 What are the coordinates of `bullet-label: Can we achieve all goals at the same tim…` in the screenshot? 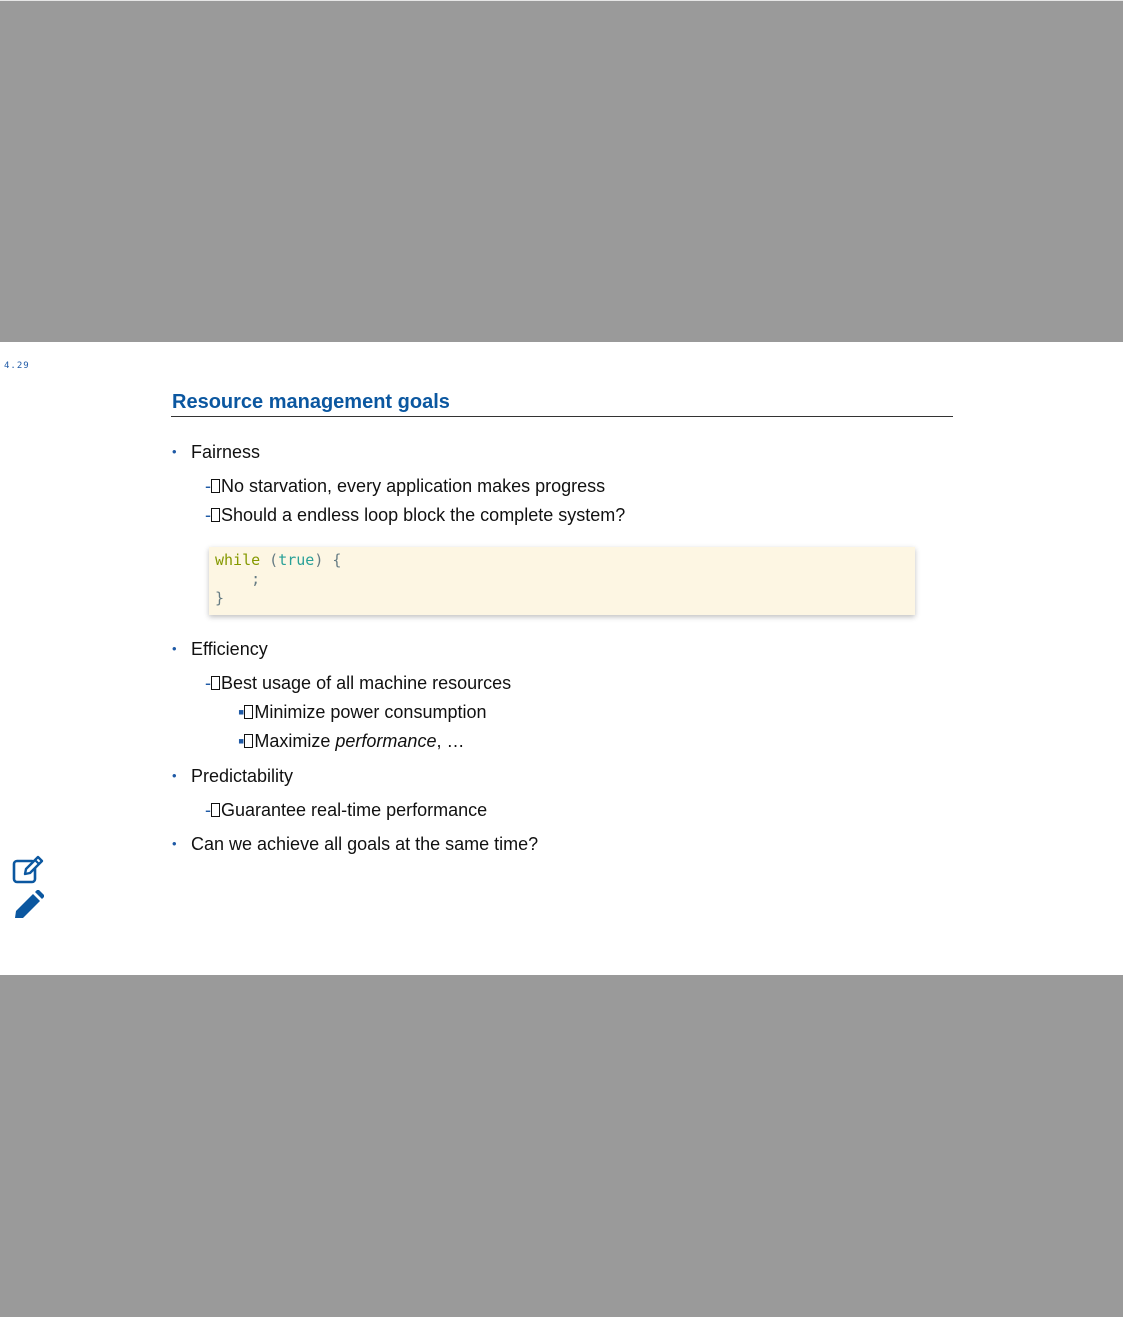 It's located at (365, 844).